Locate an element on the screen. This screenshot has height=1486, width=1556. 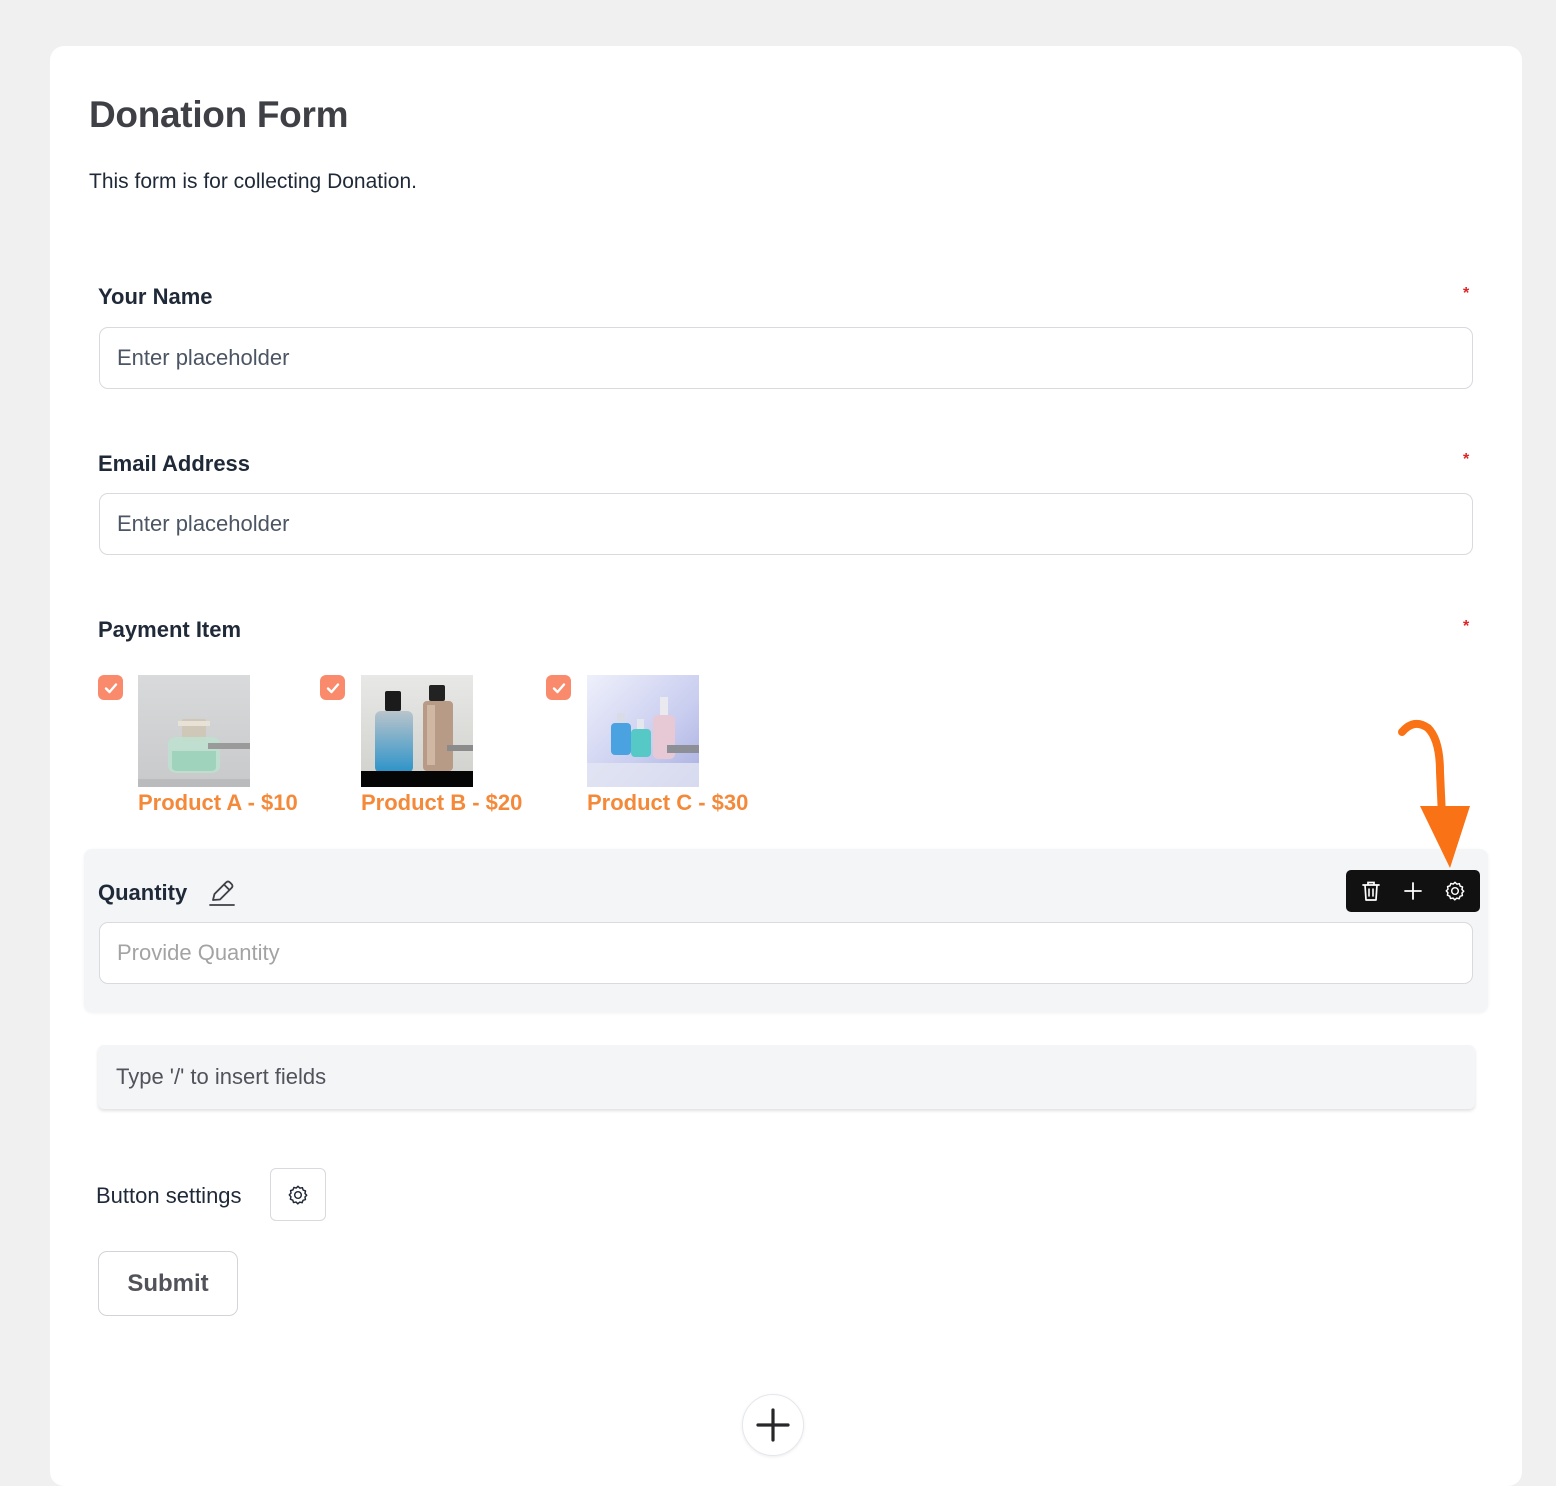
name-input: Enter placeholder is located at coordinates (786, 358).